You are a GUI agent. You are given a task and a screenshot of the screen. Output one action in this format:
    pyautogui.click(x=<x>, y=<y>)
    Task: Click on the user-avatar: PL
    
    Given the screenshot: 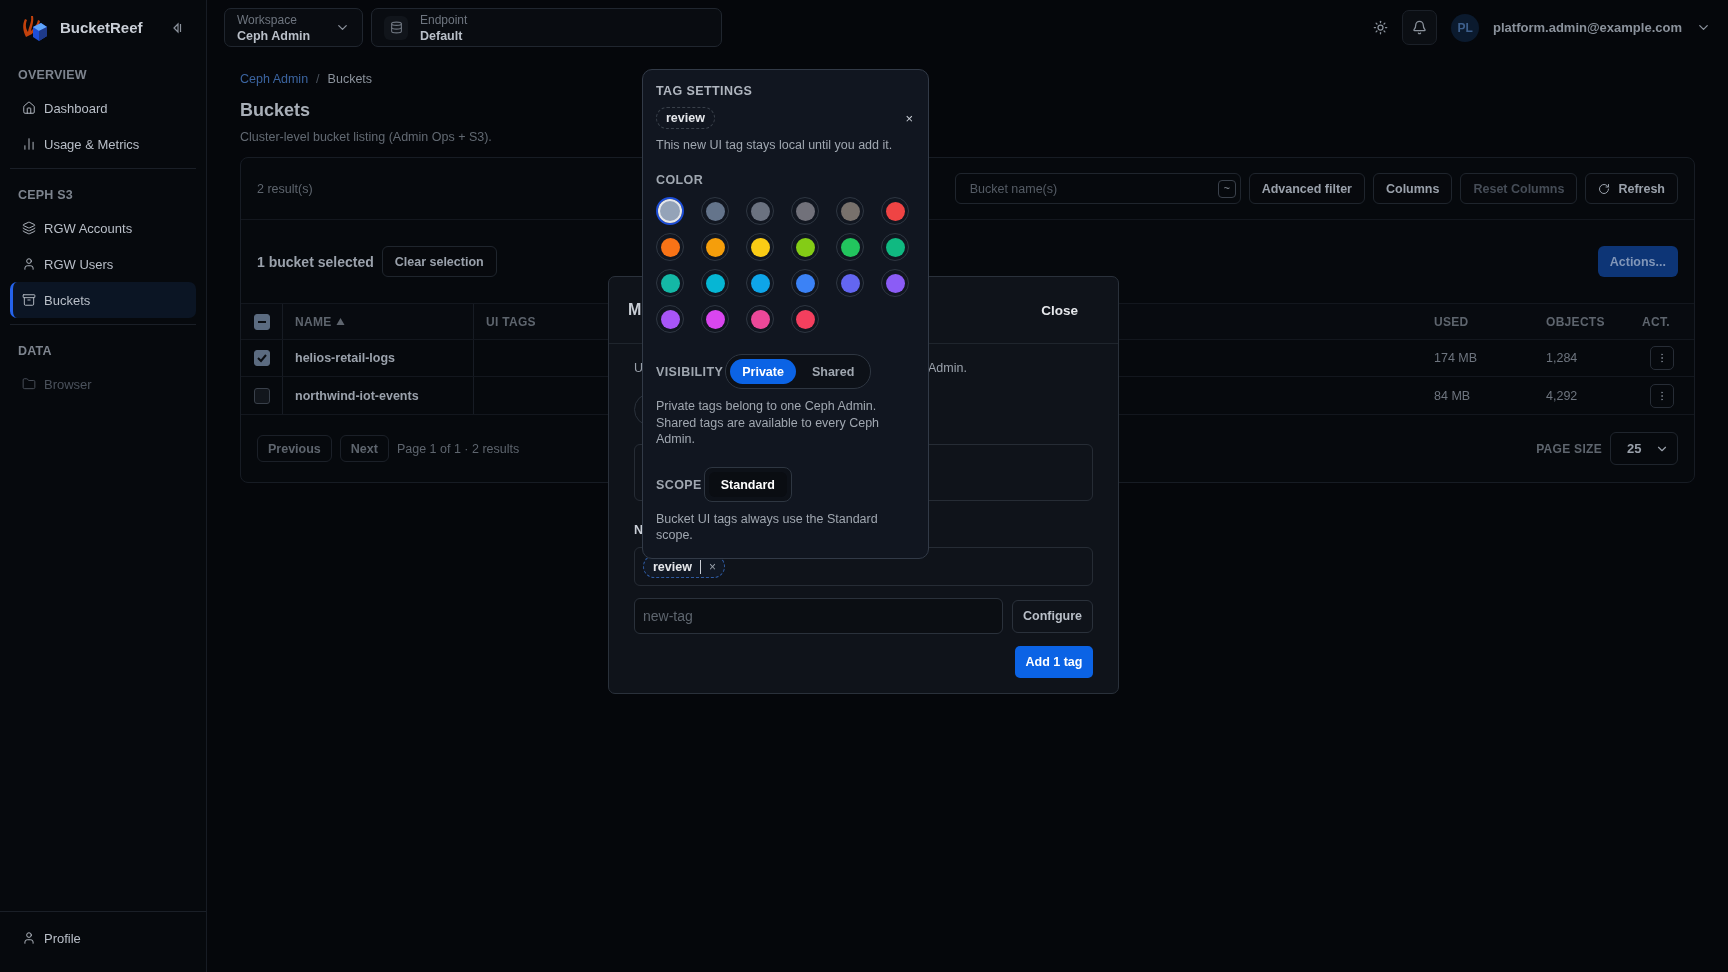 What is the action you would take?
    pyautogui.click(x=1465, y=27)
    